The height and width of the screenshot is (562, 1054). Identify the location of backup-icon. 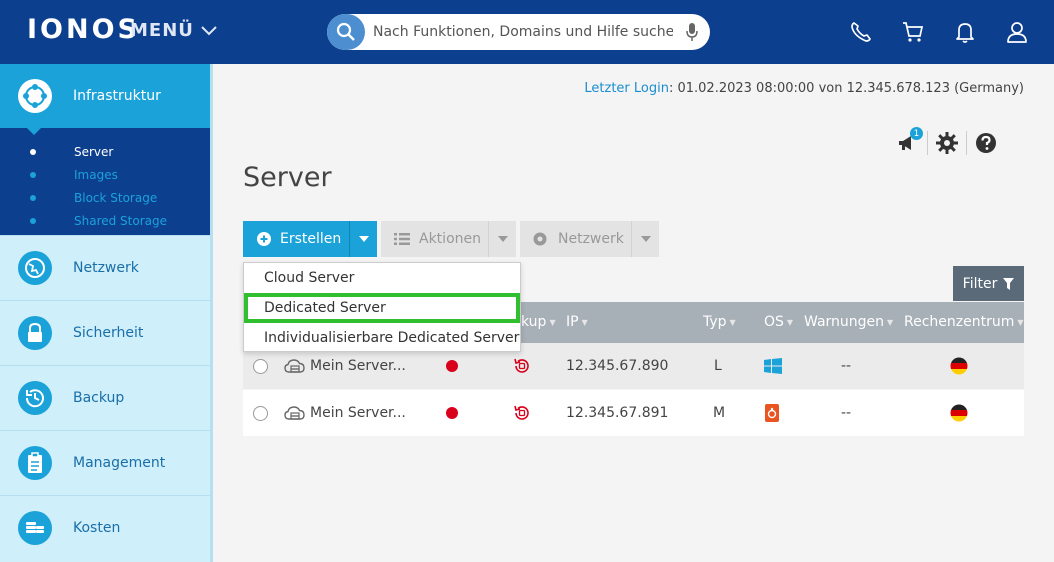
(522, 413).